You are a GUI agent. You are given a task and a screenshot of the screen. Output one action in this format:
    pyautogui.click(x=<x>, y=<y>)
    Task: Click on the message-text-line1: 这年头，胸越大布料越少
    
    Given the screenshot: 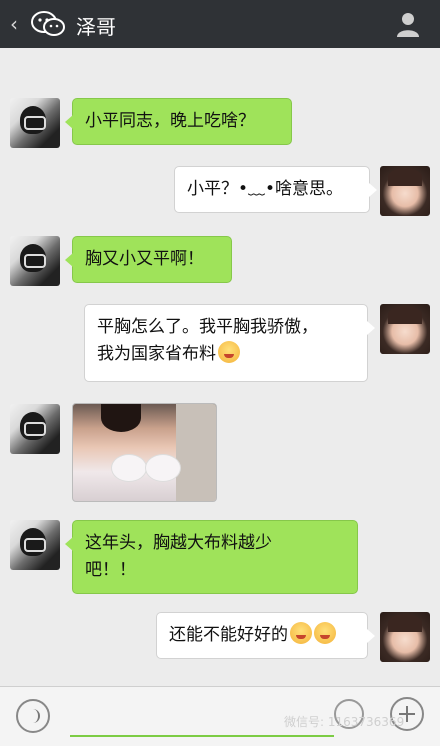 What is the action you would take?
    pyautogui.click(x=178, y=543)
    